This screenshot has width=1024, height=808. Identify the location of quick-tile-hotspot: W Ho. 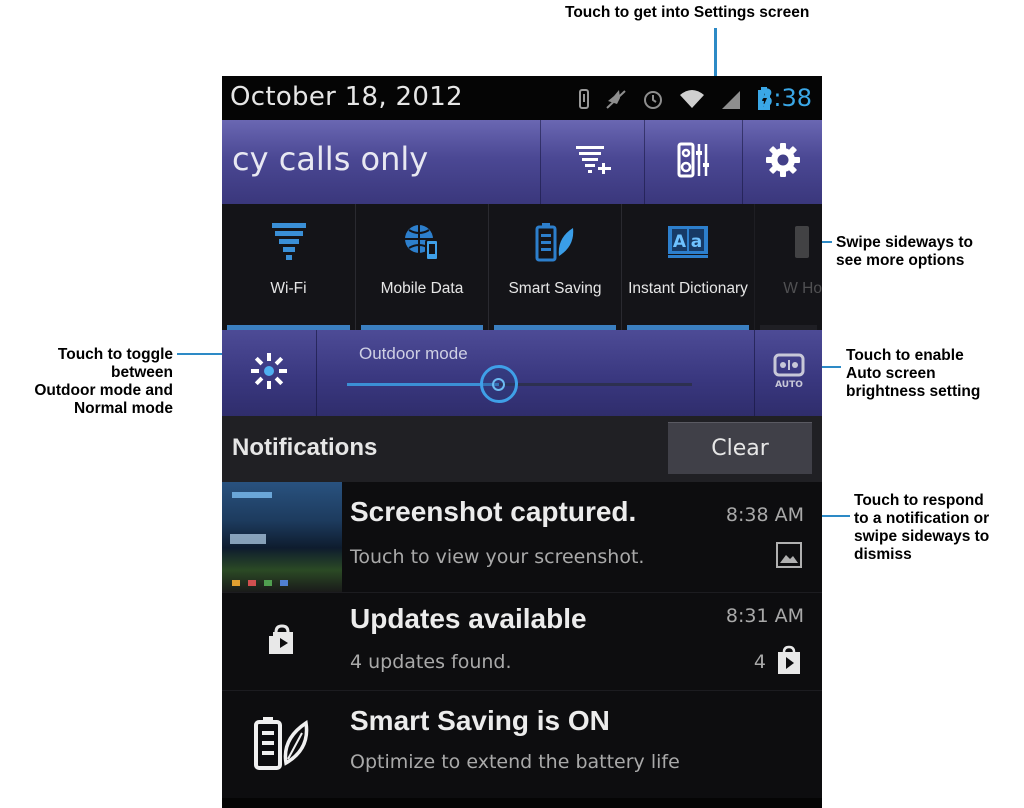
(788, 267).